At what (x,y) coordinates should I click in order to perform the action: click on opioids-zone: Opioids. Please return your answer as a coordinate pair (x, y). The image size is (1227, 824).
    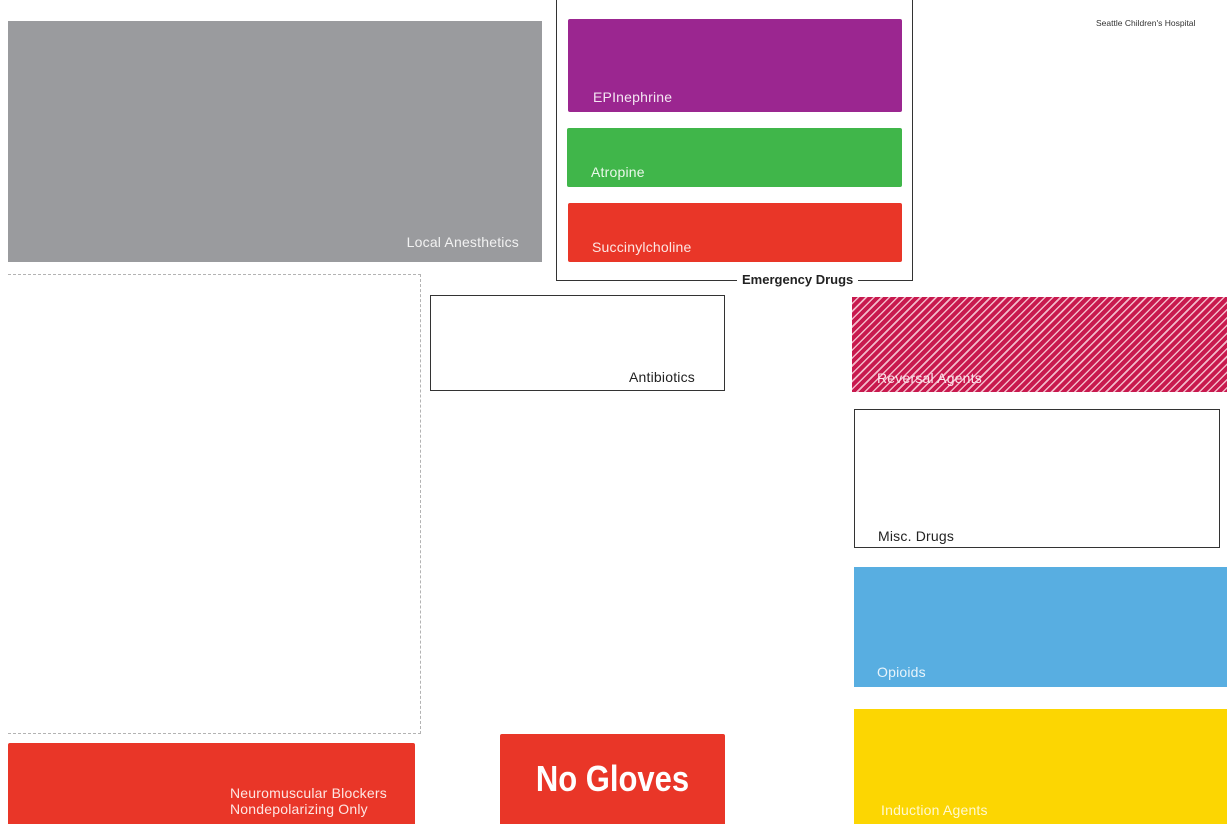
    Looking at the image, I should click on (1040, 627).